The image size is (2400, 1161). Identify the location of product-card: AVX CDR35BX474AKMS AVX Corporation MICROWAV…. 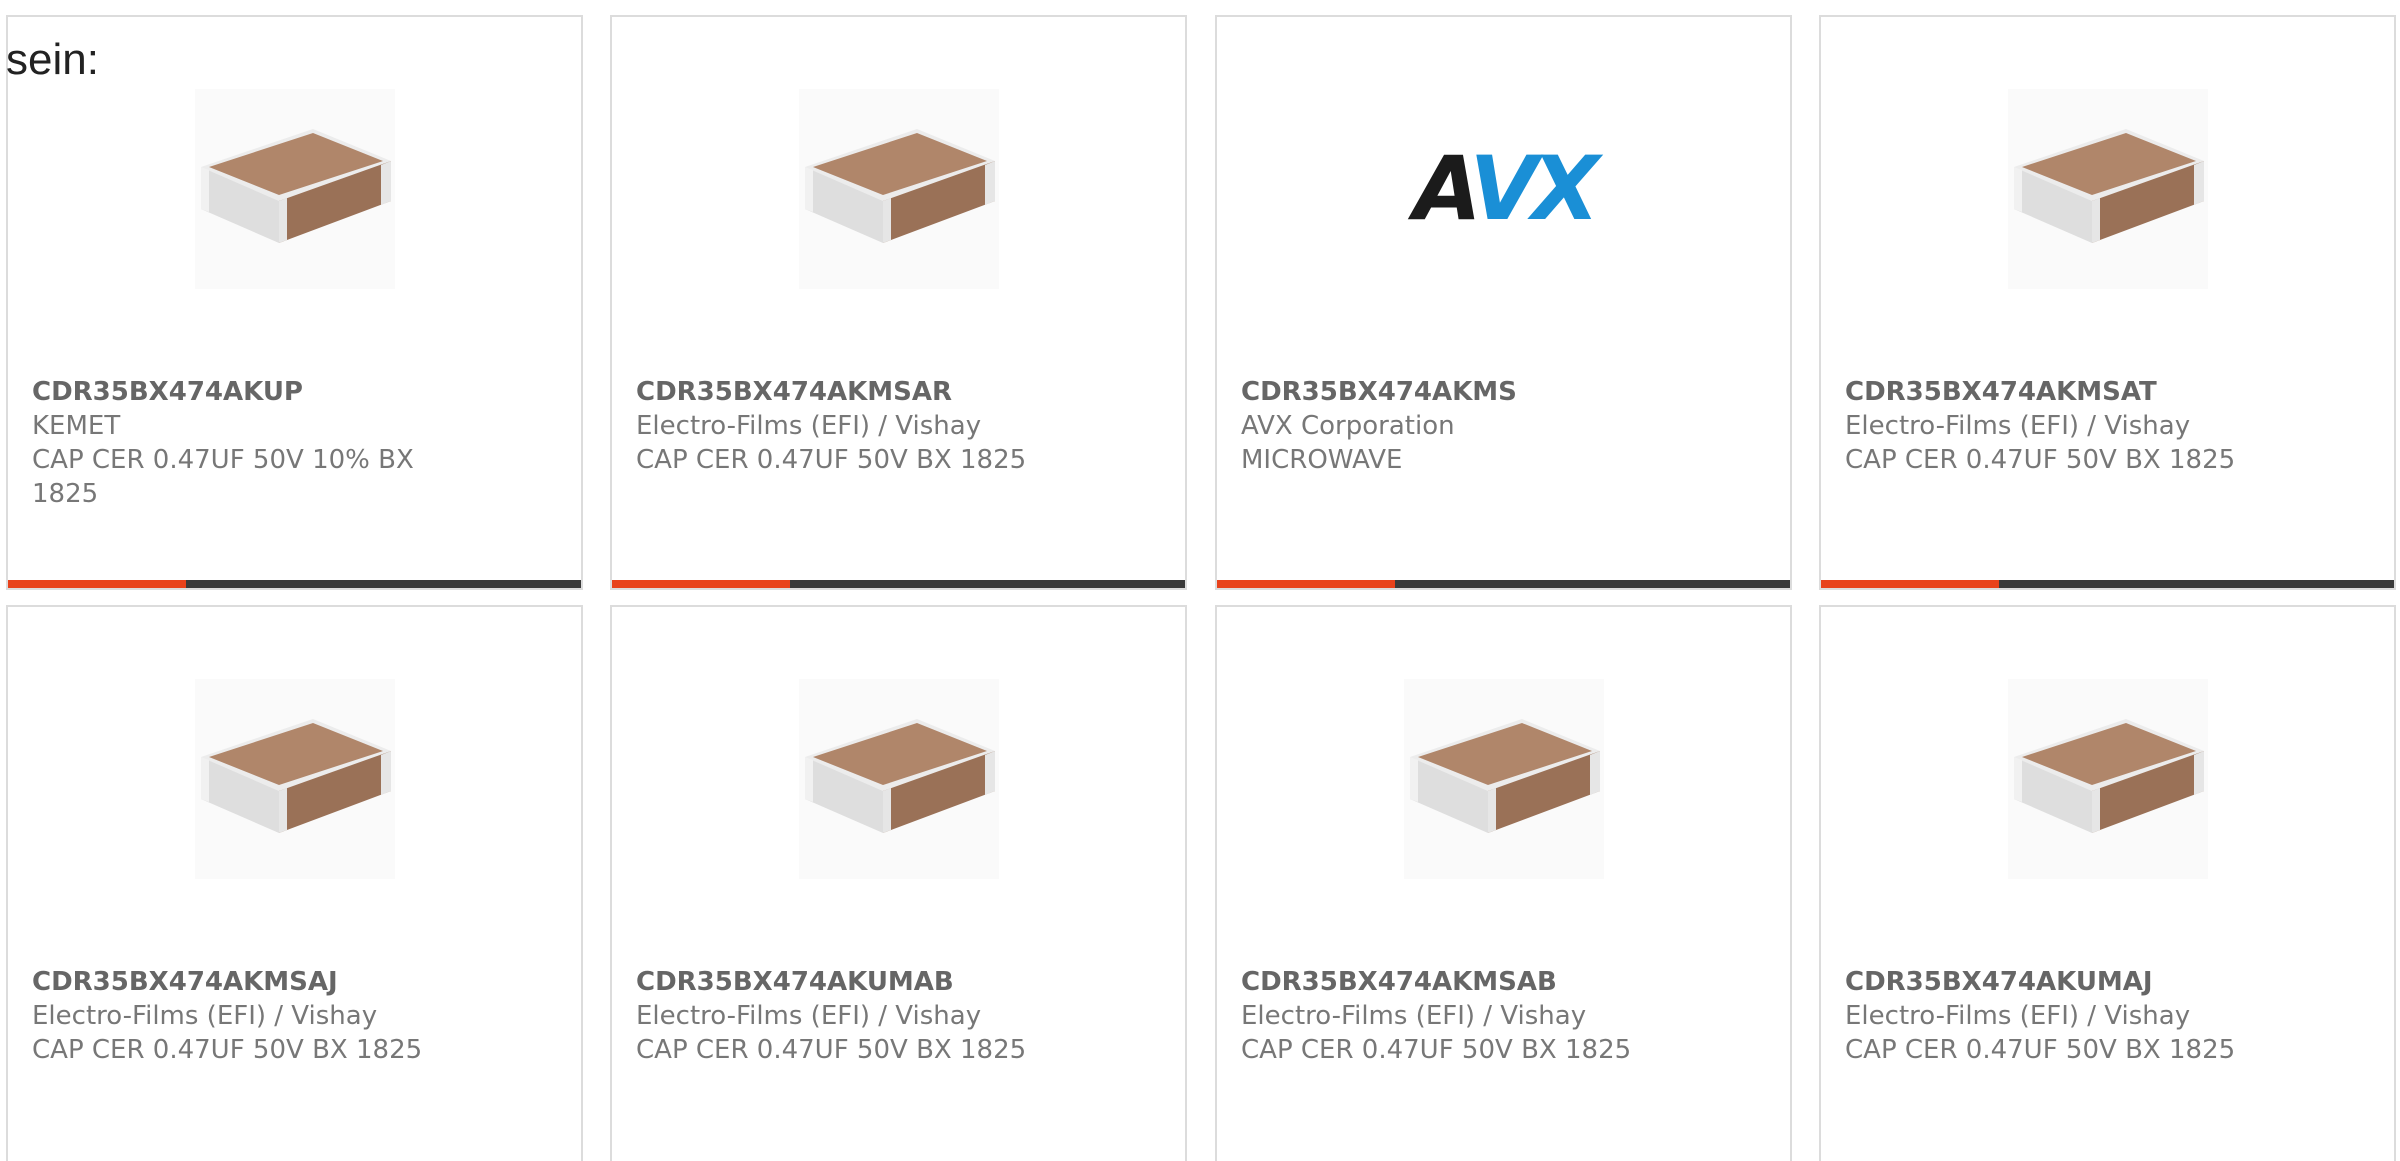
(1503, 302).